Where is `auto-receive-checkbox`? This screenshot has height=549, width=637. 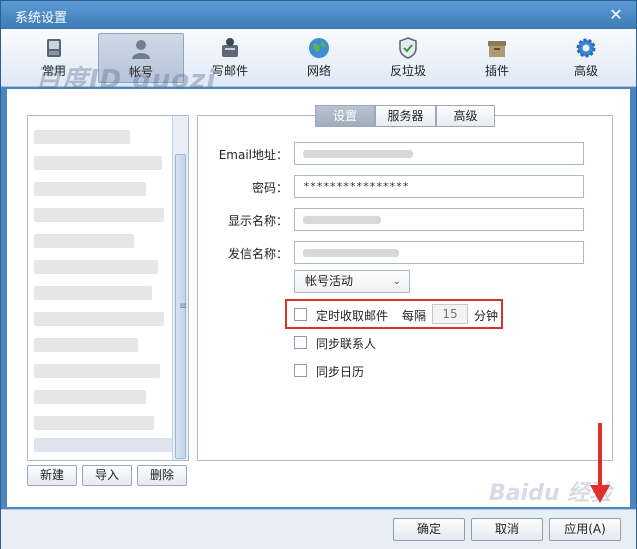 auto-receive-checkbox is located at coordinates (300, 314).